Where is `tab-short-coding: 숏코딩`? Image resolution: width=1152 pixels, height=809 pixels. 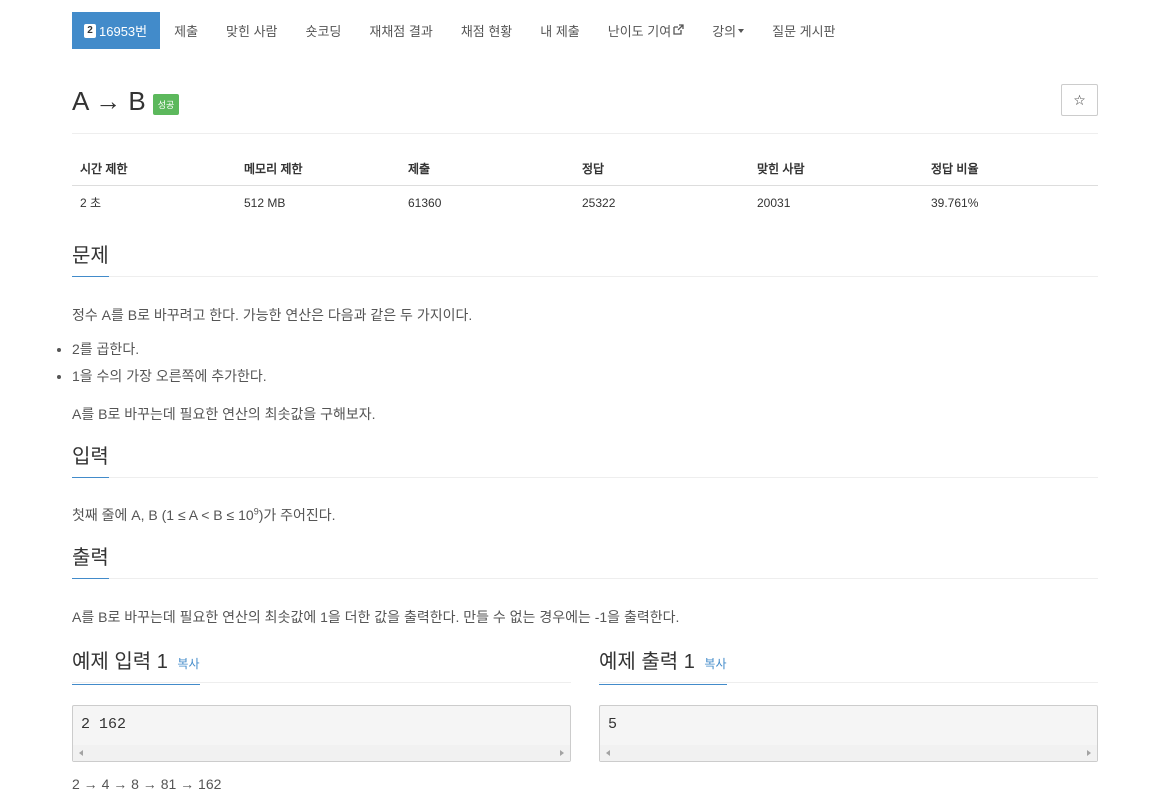
tab-short-coding: 숏코딩 is located at coordinates (324, 30).